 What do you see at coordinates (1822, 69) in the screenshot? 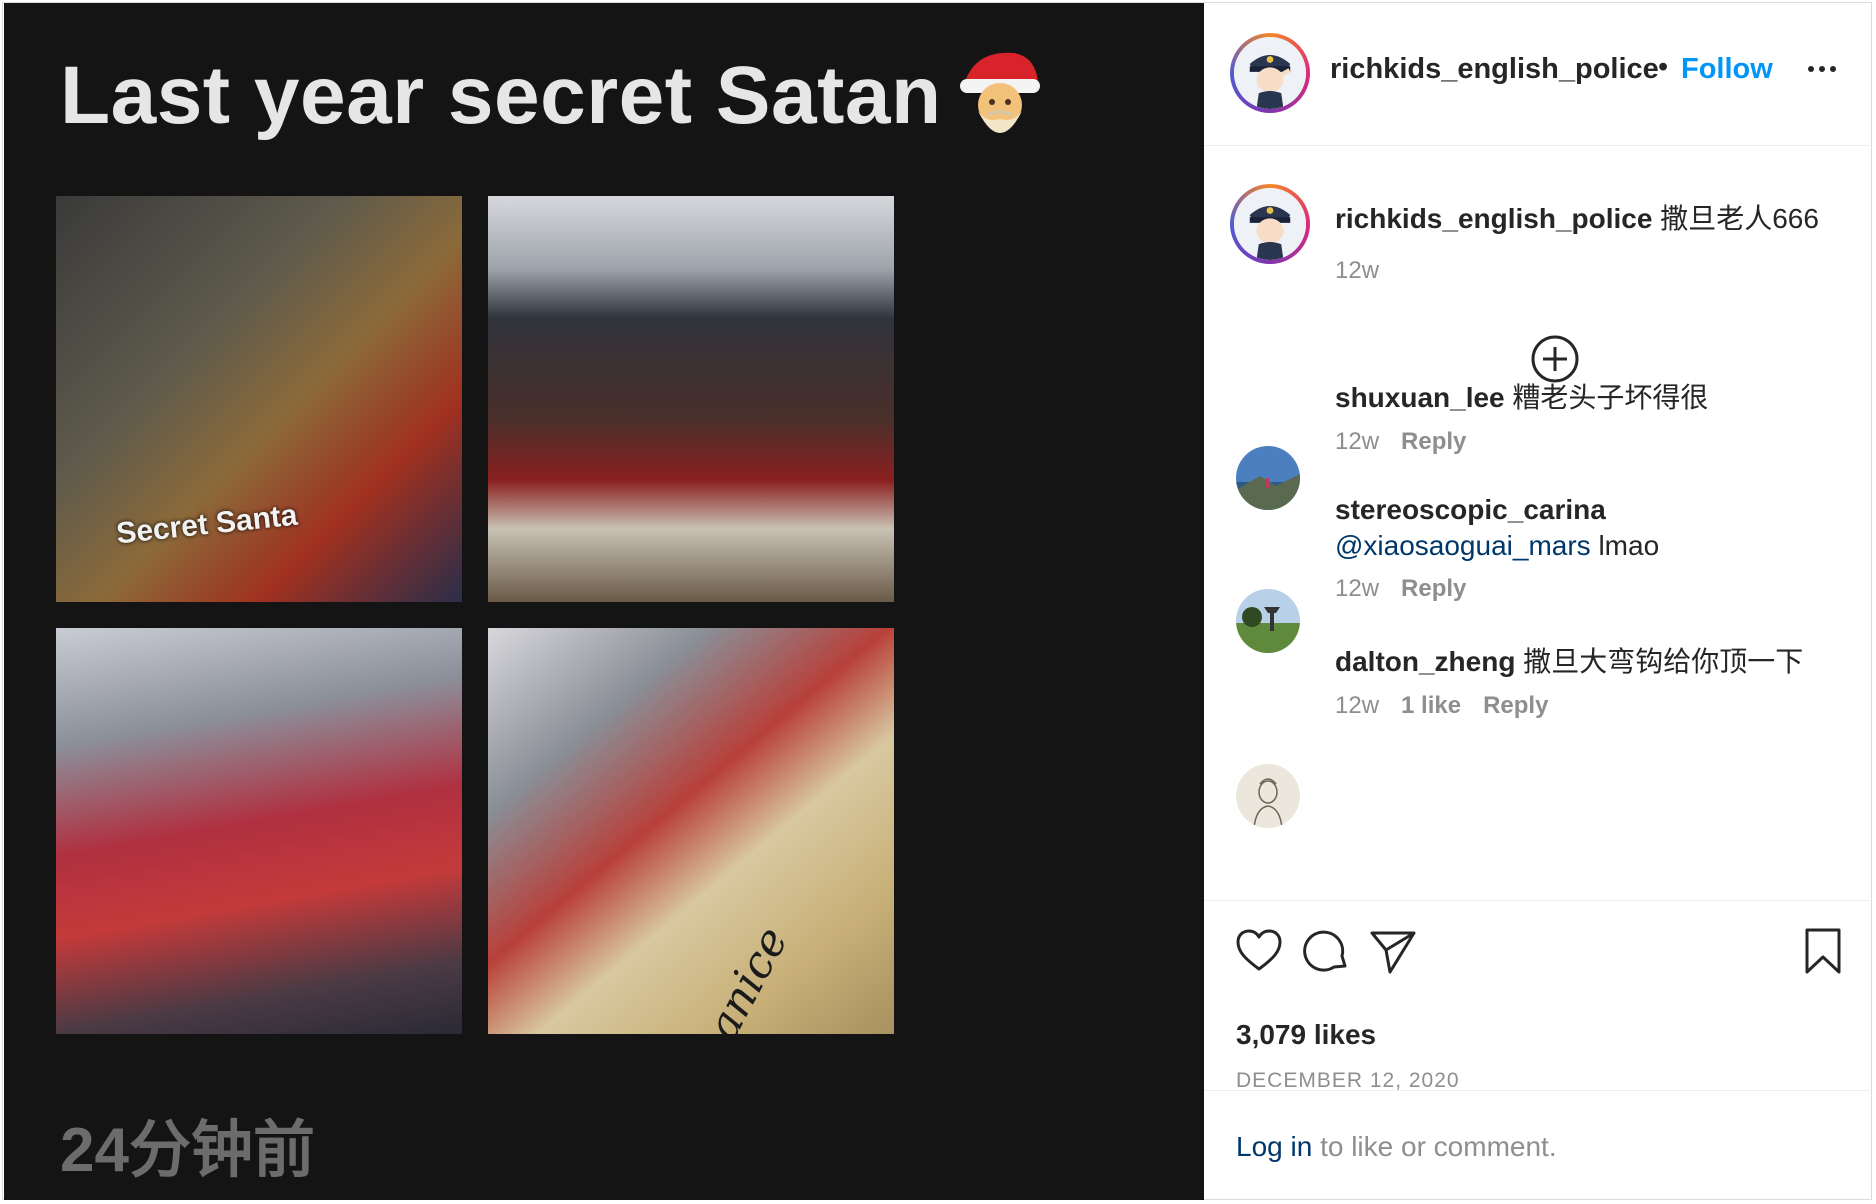
I see `more-options-icon` at bounding box center [1822, 69].